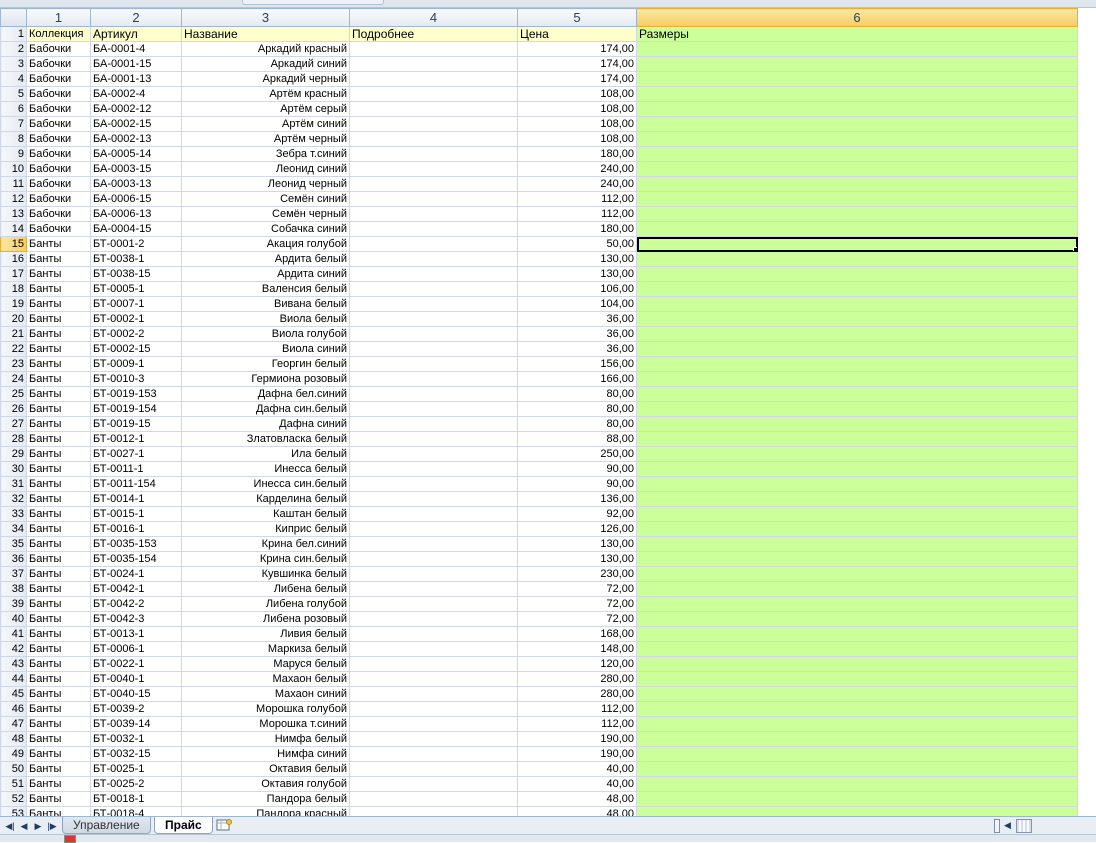 Image resolution: width=1096 pixels, height=843 pixels. What do you see at coordinates (136, 244) in the screenshot?
I see `cell-article: БТ-0001-2` at bounding box center [136, 244].